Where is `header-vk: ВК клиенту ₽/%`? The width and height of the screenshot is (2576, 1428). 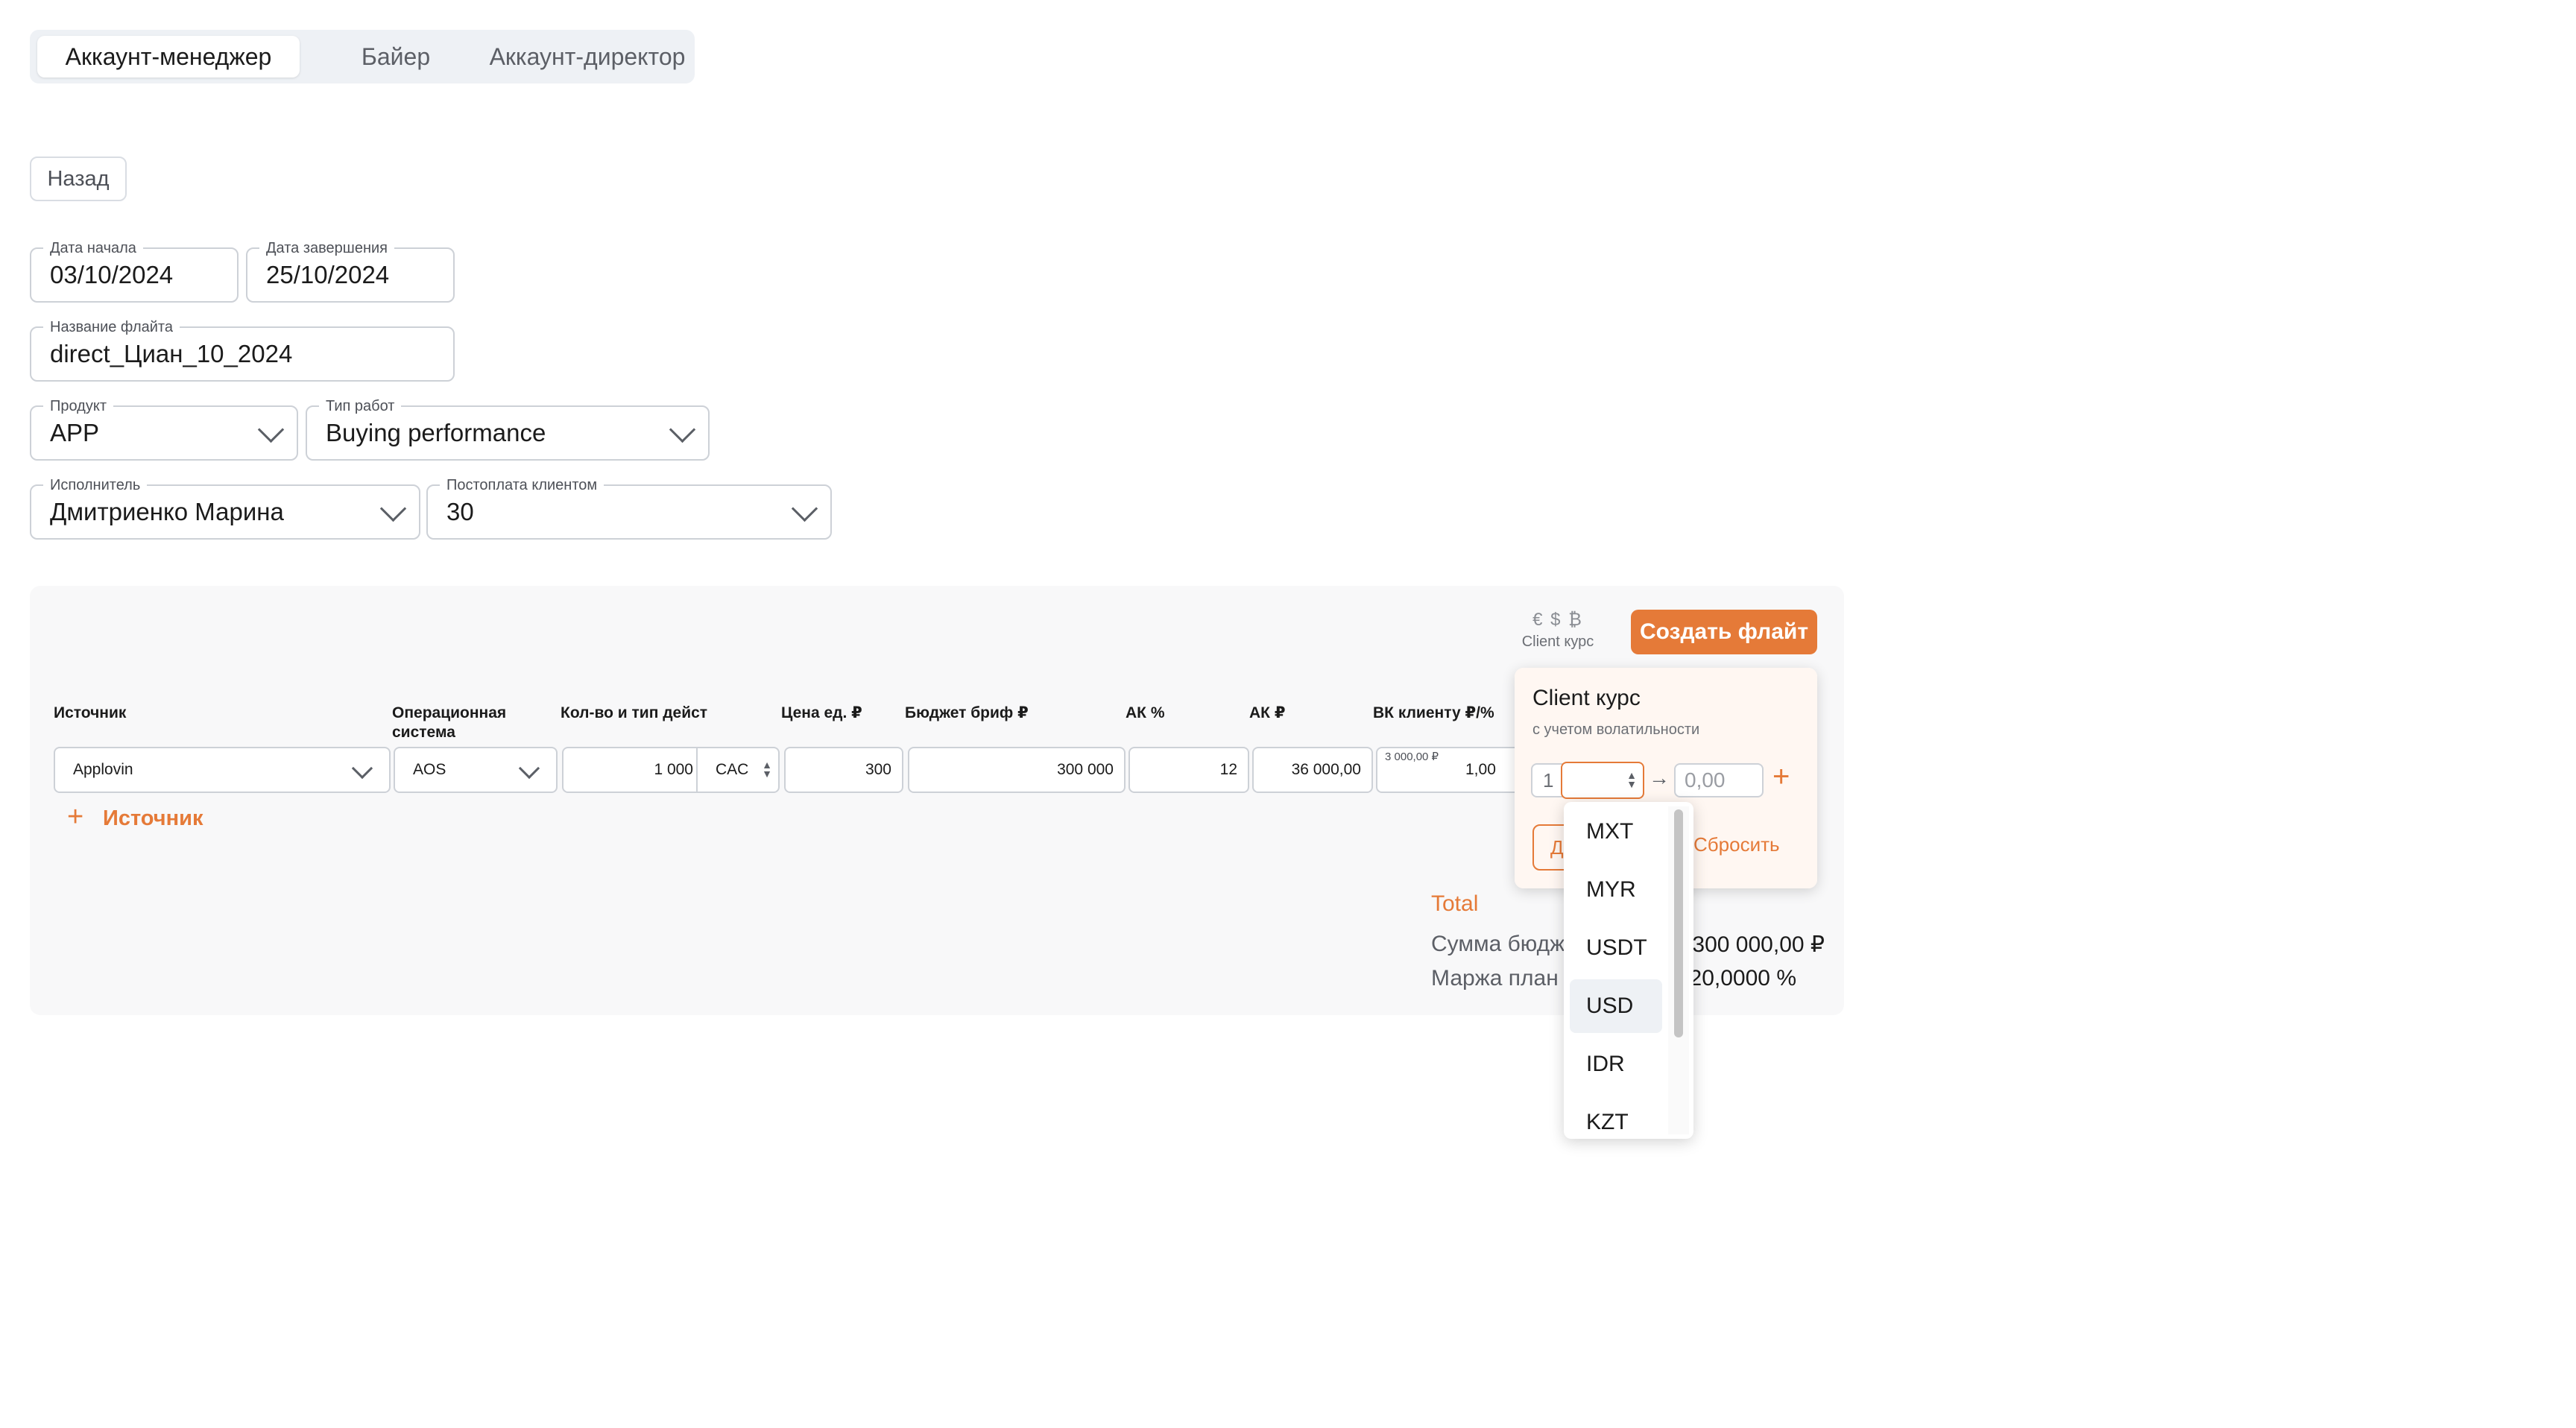 header-vk: ВК клиенту ₽/% is located at coordinates (1434, 712).